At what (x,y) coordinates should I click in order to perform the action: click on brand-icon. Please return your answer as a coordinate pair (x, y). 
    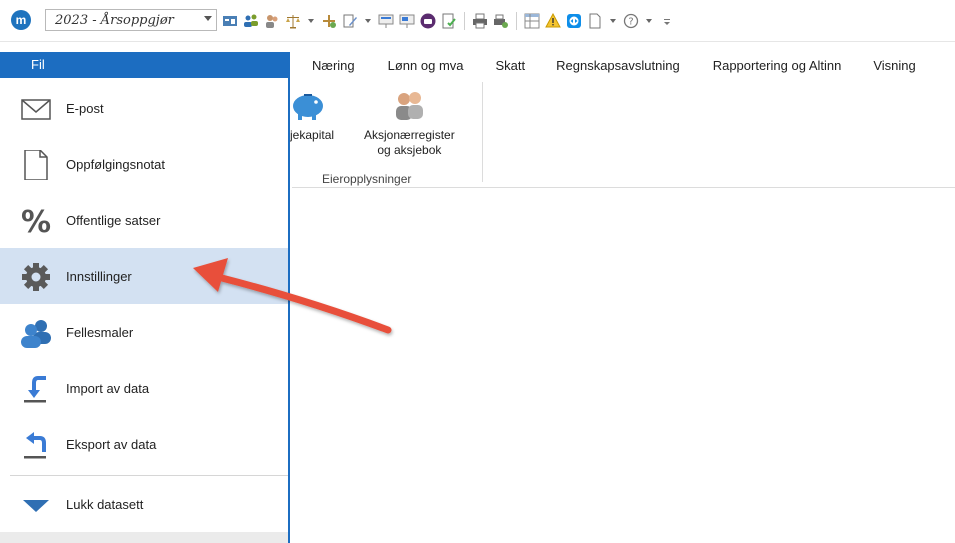
    Looking at the image, I should click on (428, 21).